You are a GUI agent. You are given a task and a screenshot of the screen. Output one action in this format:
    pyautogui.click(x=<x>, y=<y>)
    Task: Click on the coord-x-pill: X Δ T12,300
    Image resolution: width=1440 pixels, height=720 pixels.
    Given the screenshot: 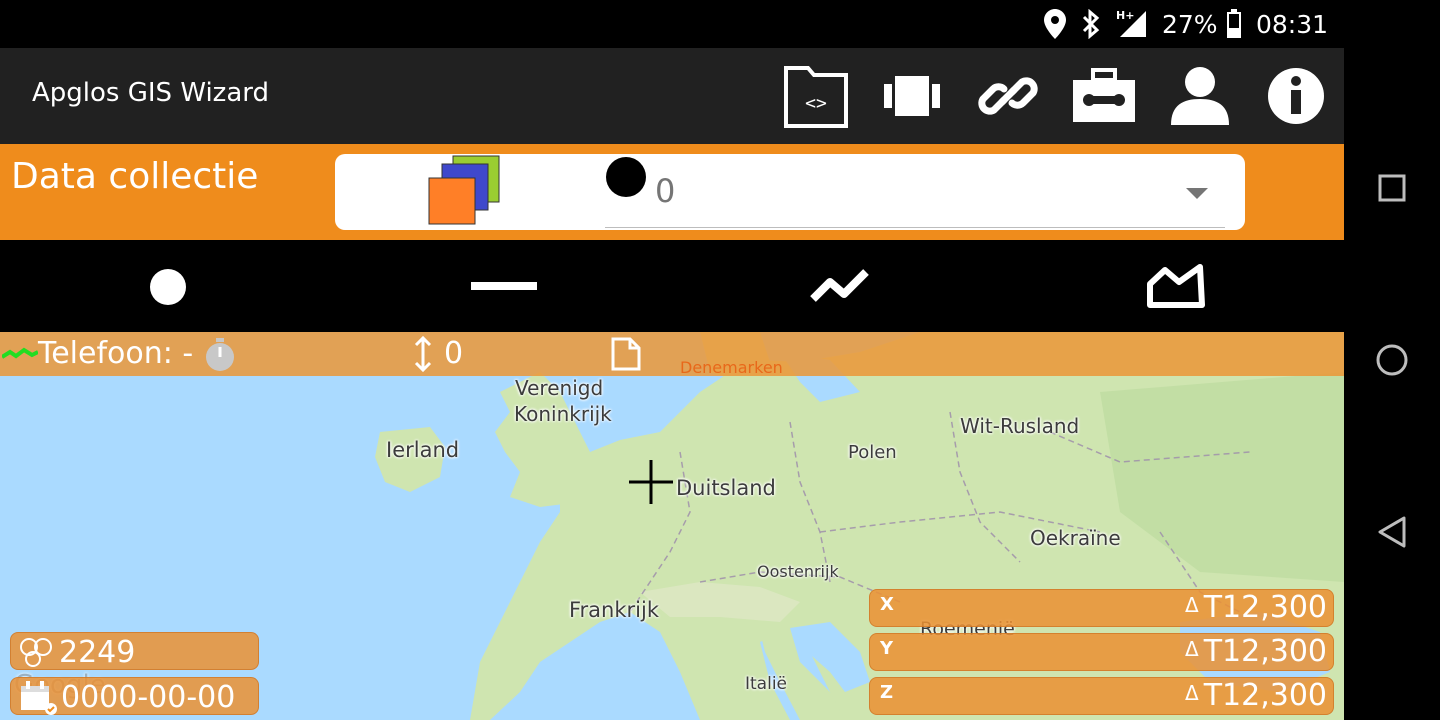 What is the action you would take?
    pyautogui.click(x=1101, y=608)
    